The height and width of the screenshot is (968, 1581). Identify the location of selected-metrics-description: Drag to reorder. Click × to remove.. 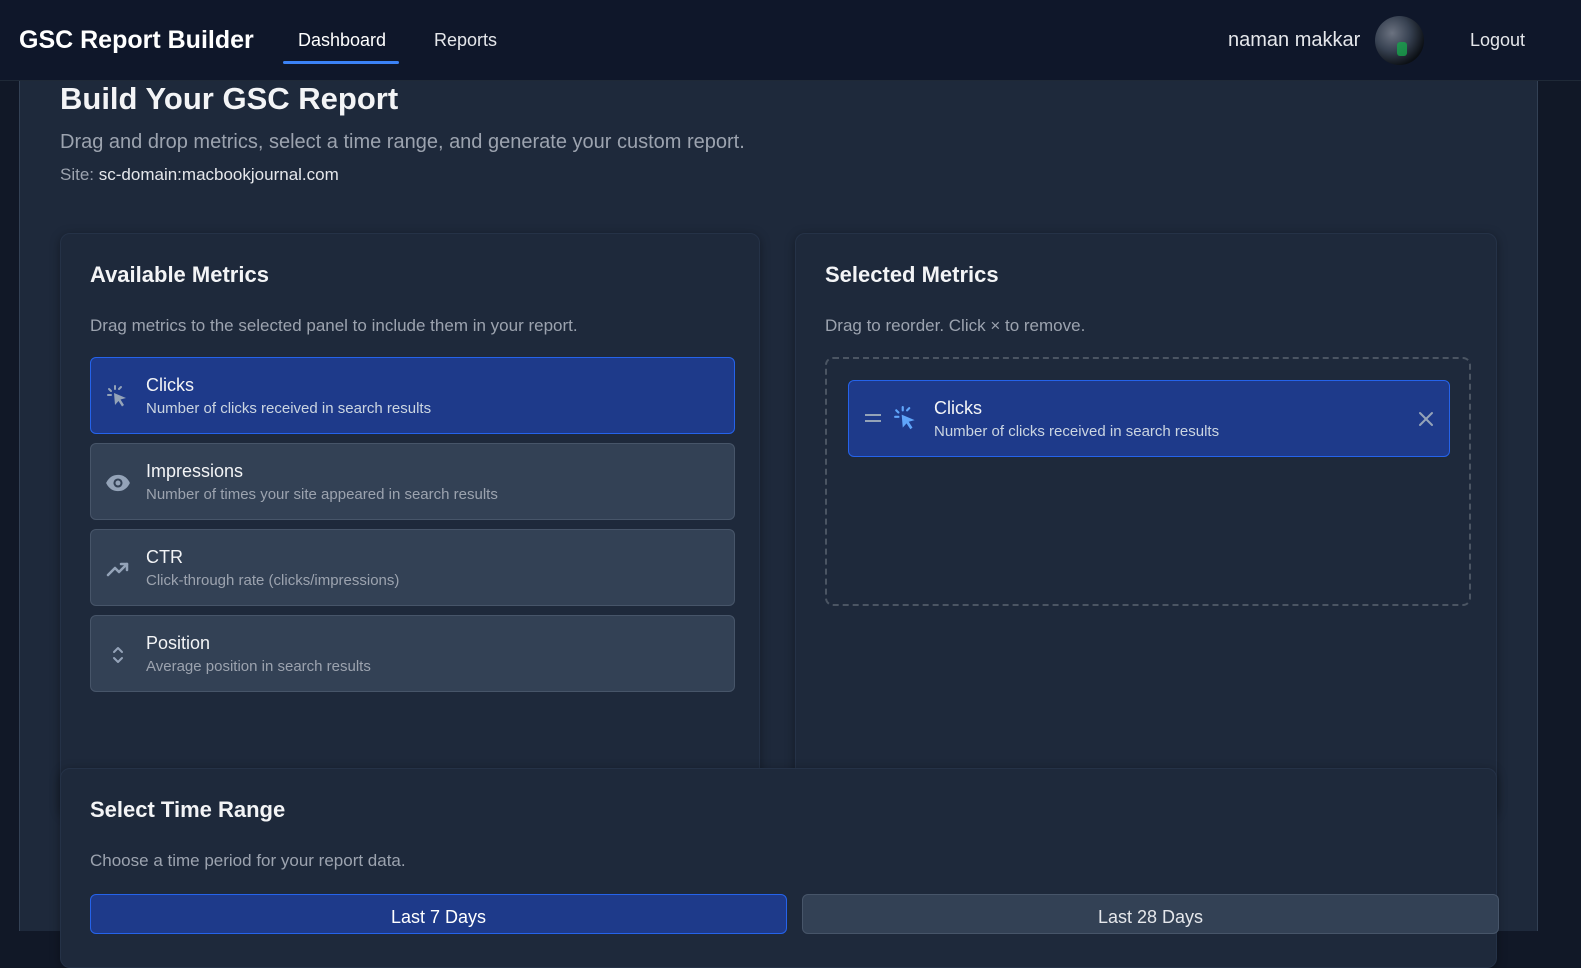
(955, 325).